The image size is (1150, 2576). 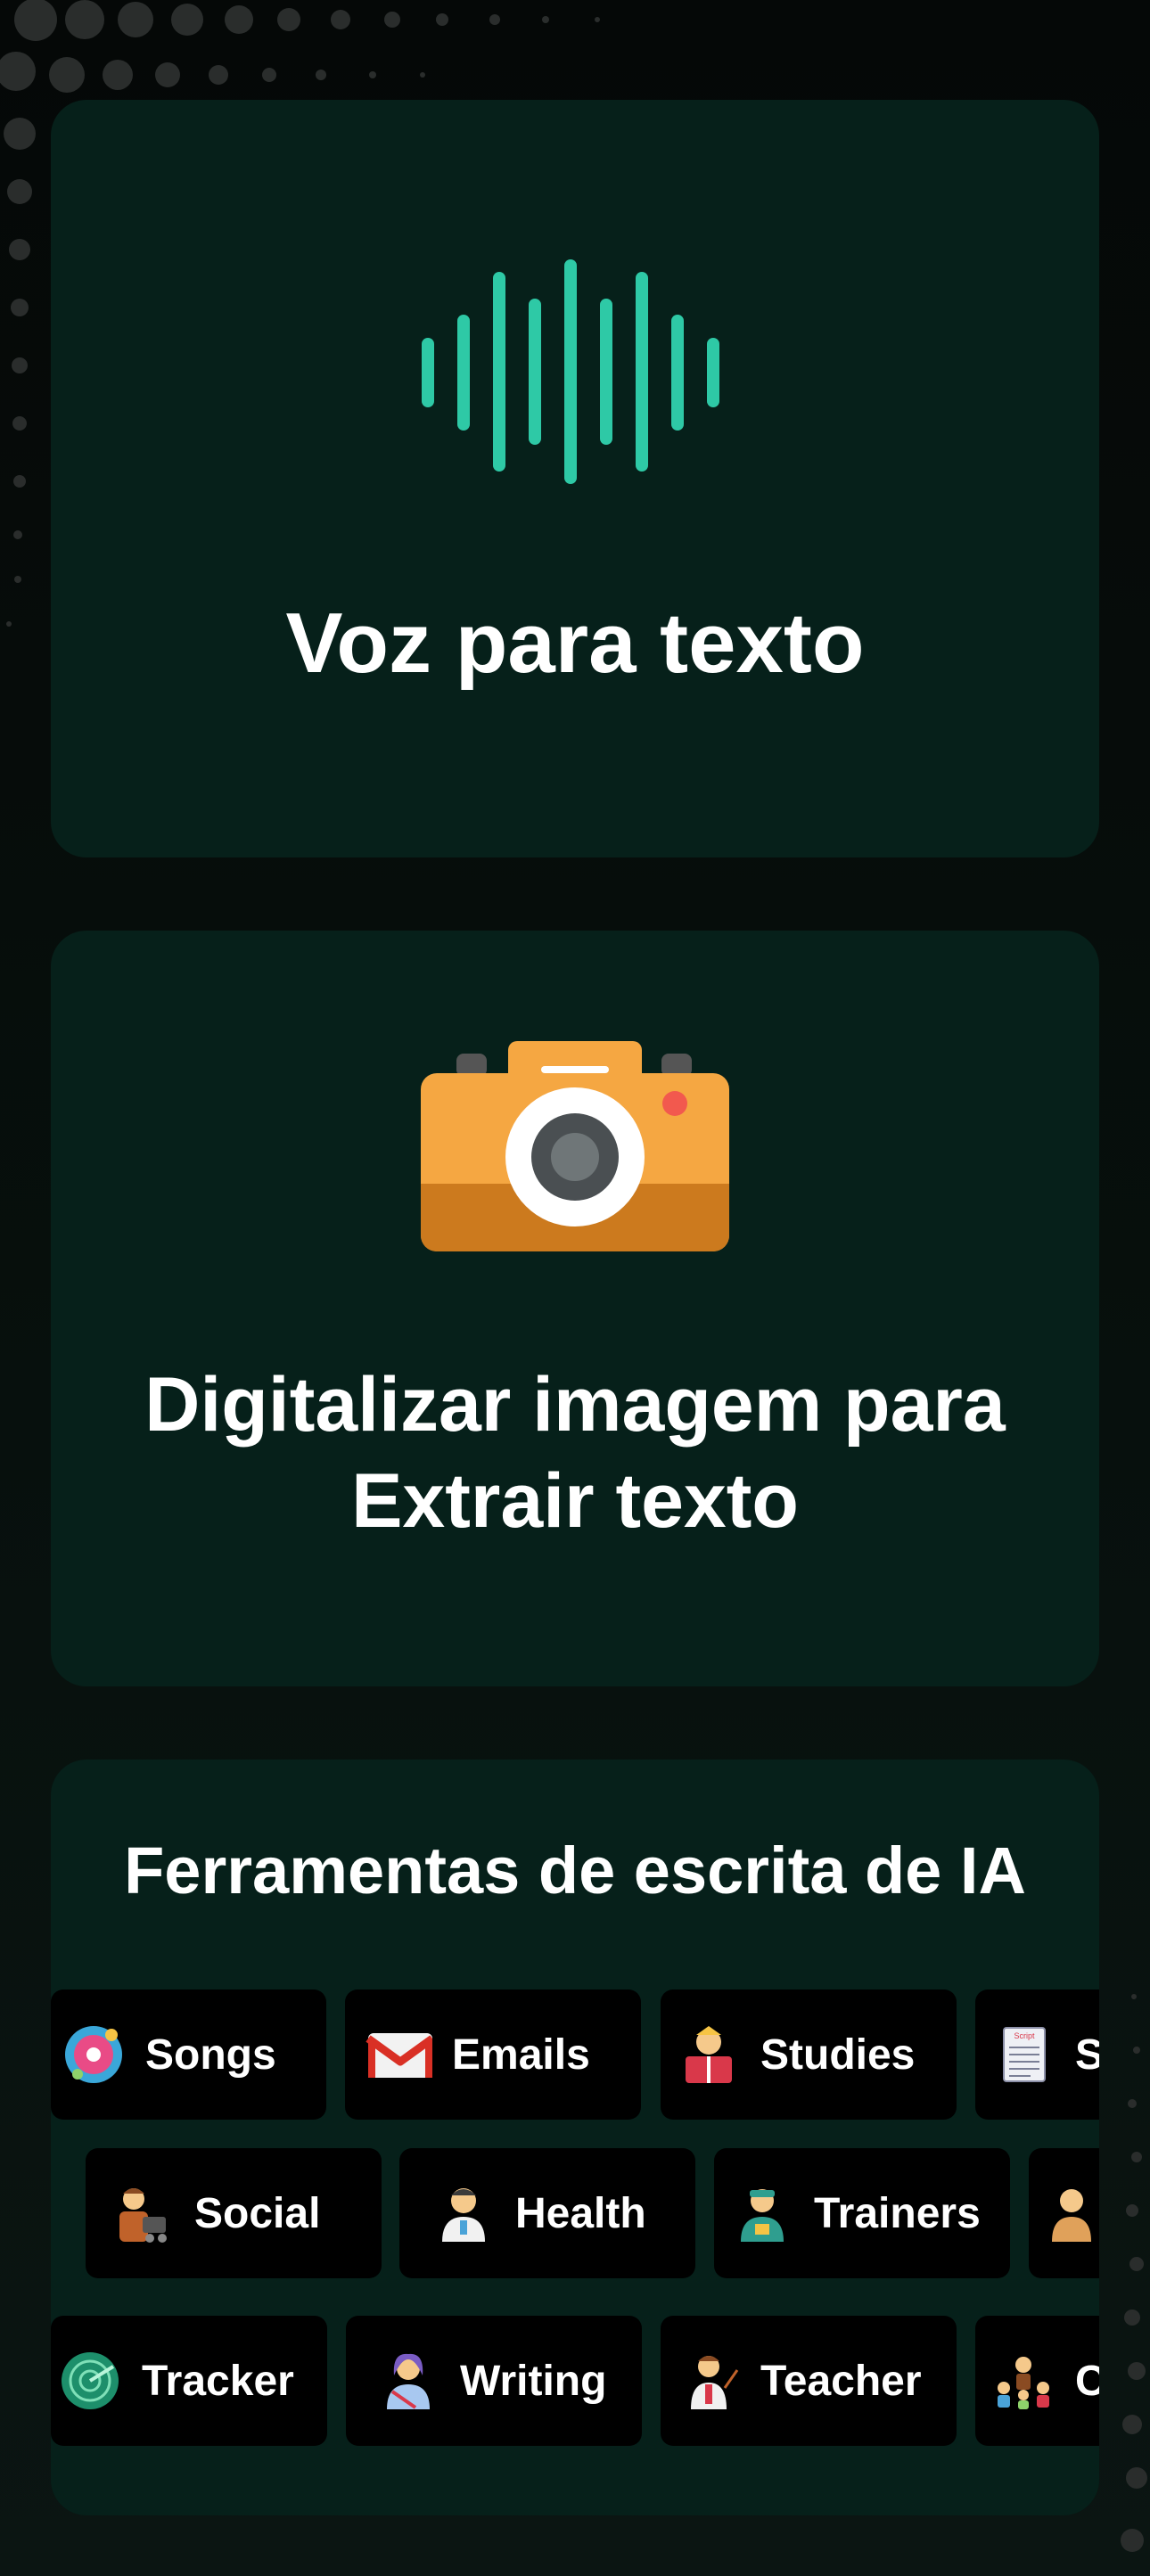 I want to click on tool-chip-label: Songs, so click(x=210, y=2054).